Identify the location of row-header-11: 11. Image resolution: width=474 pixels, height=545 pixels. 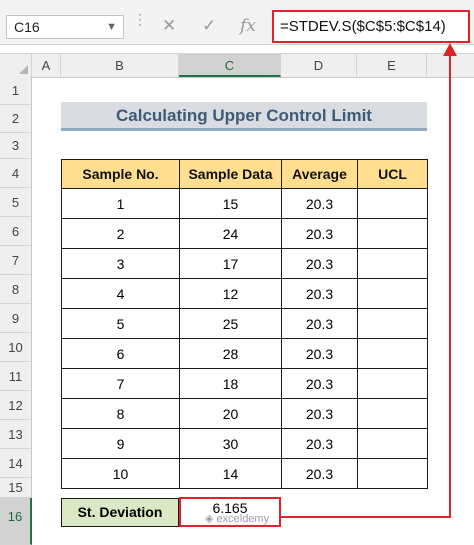
(16, 376).